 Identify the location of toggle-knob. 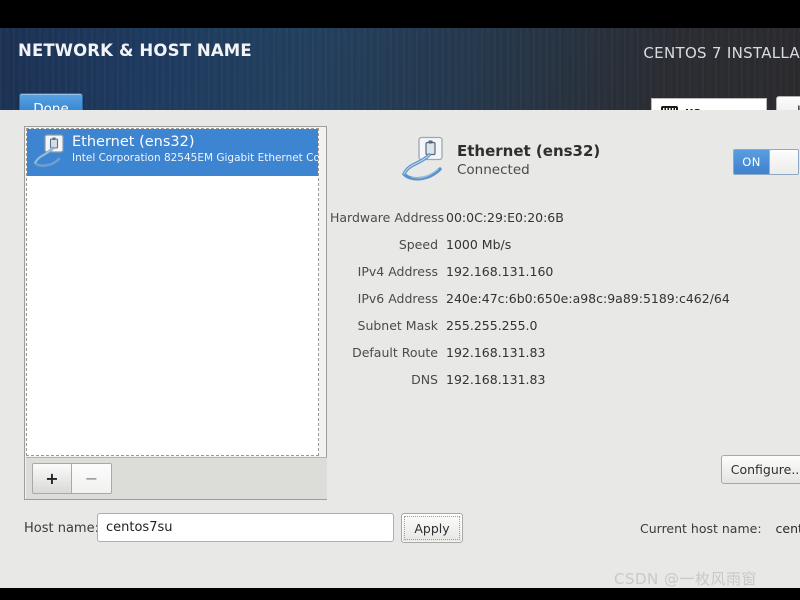
(783, 162).